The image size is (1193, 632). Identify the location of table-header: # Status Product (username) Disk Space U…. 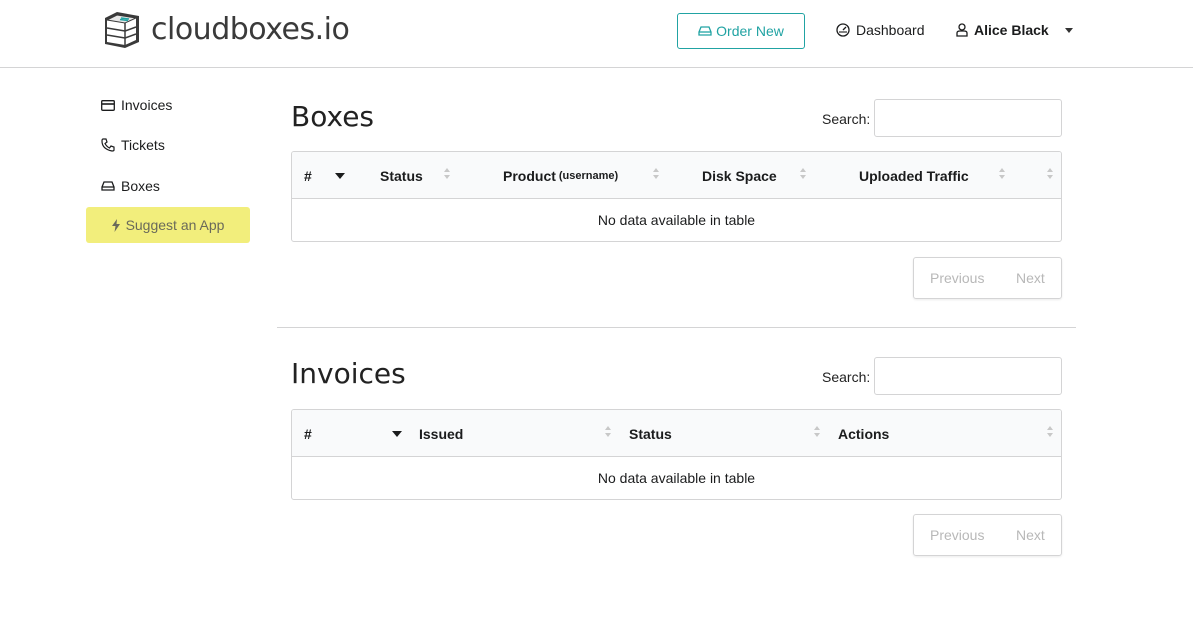
(676, 175).